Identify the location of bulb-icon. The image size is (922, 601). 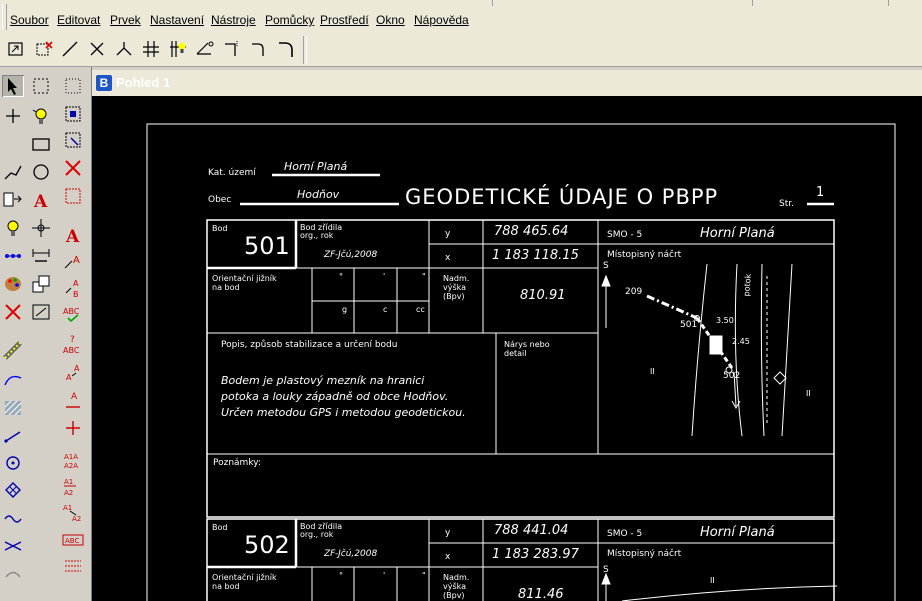
(13, 228).